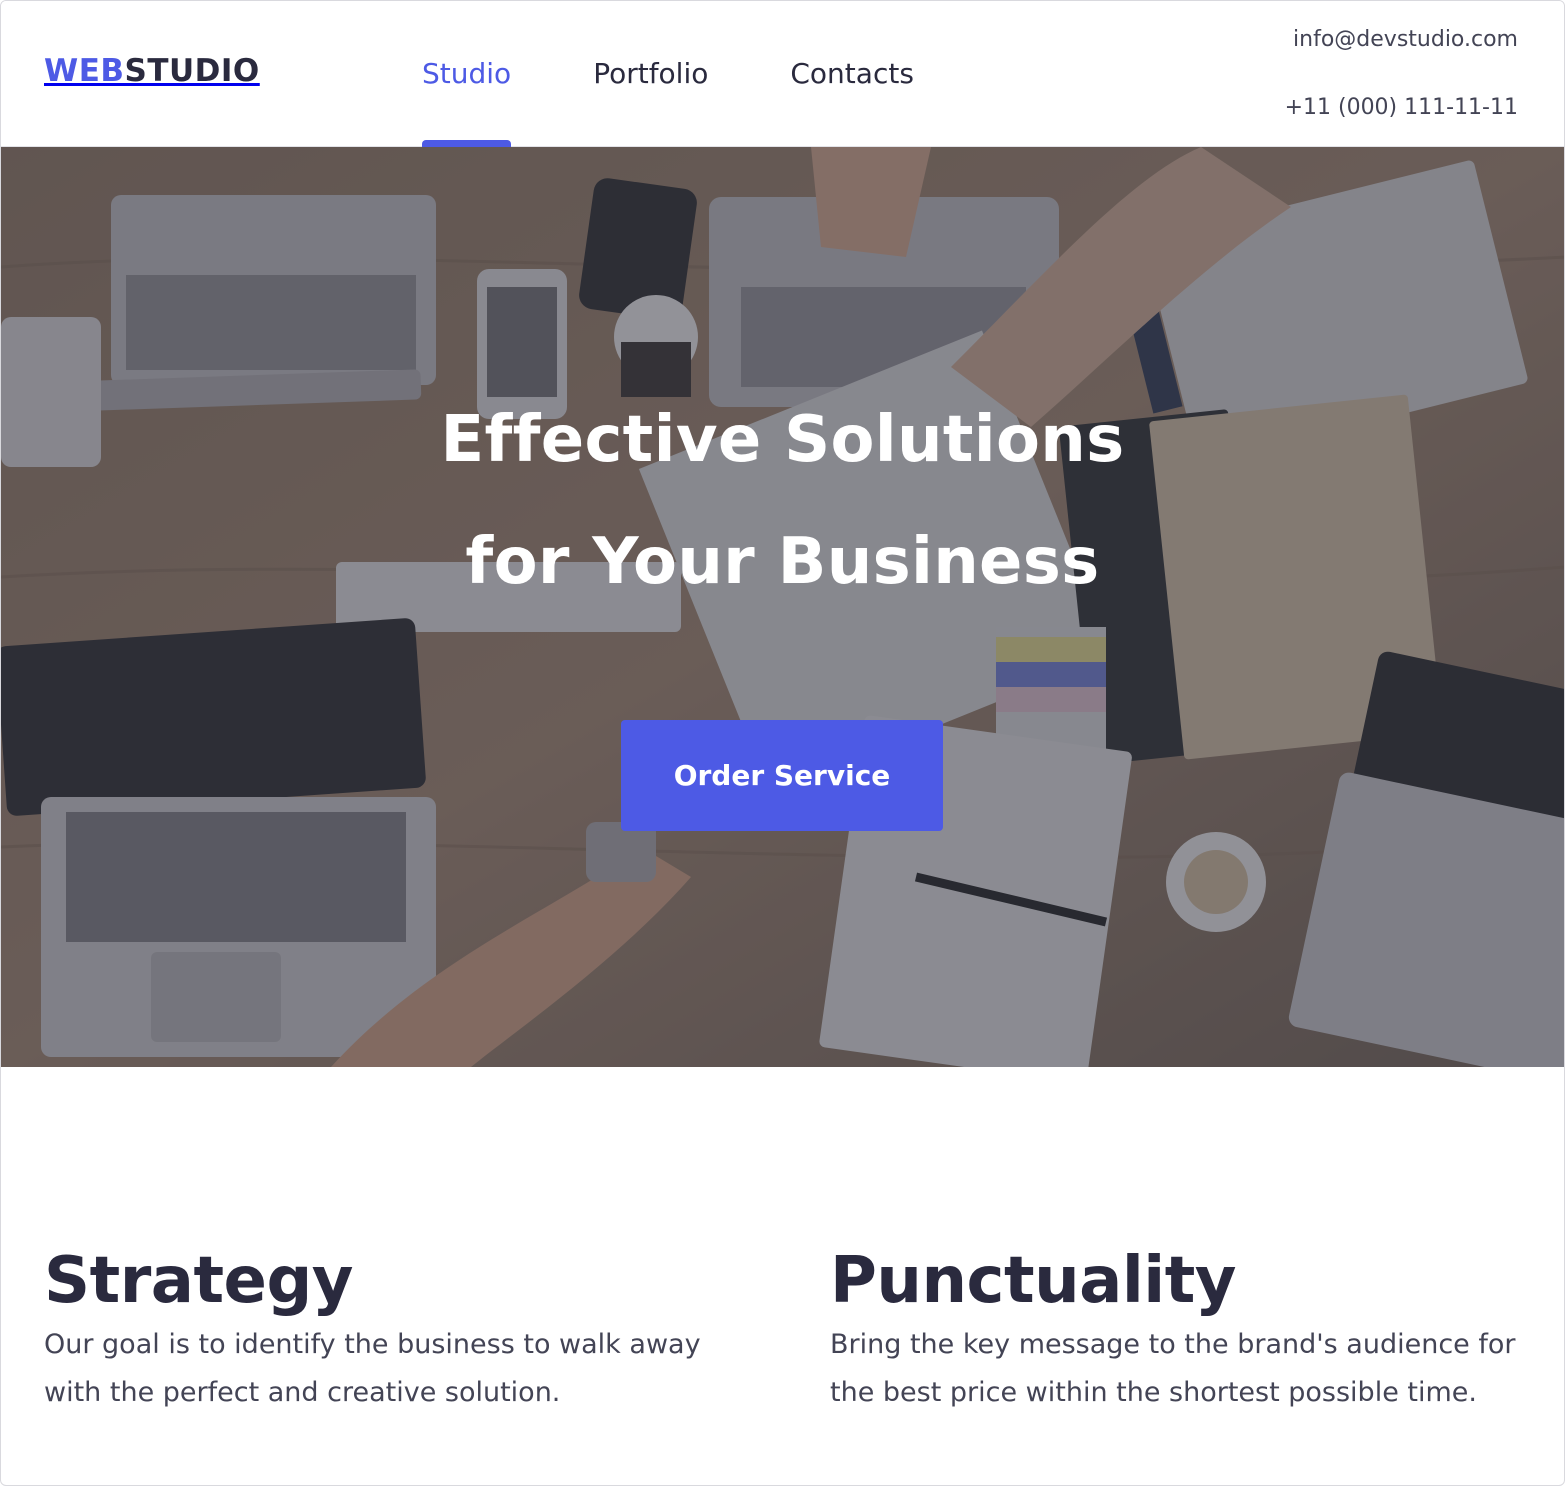  Describe the element at coordinates (198, 1281) in the screenshot. I see `feature-title: Strategy` at that location.